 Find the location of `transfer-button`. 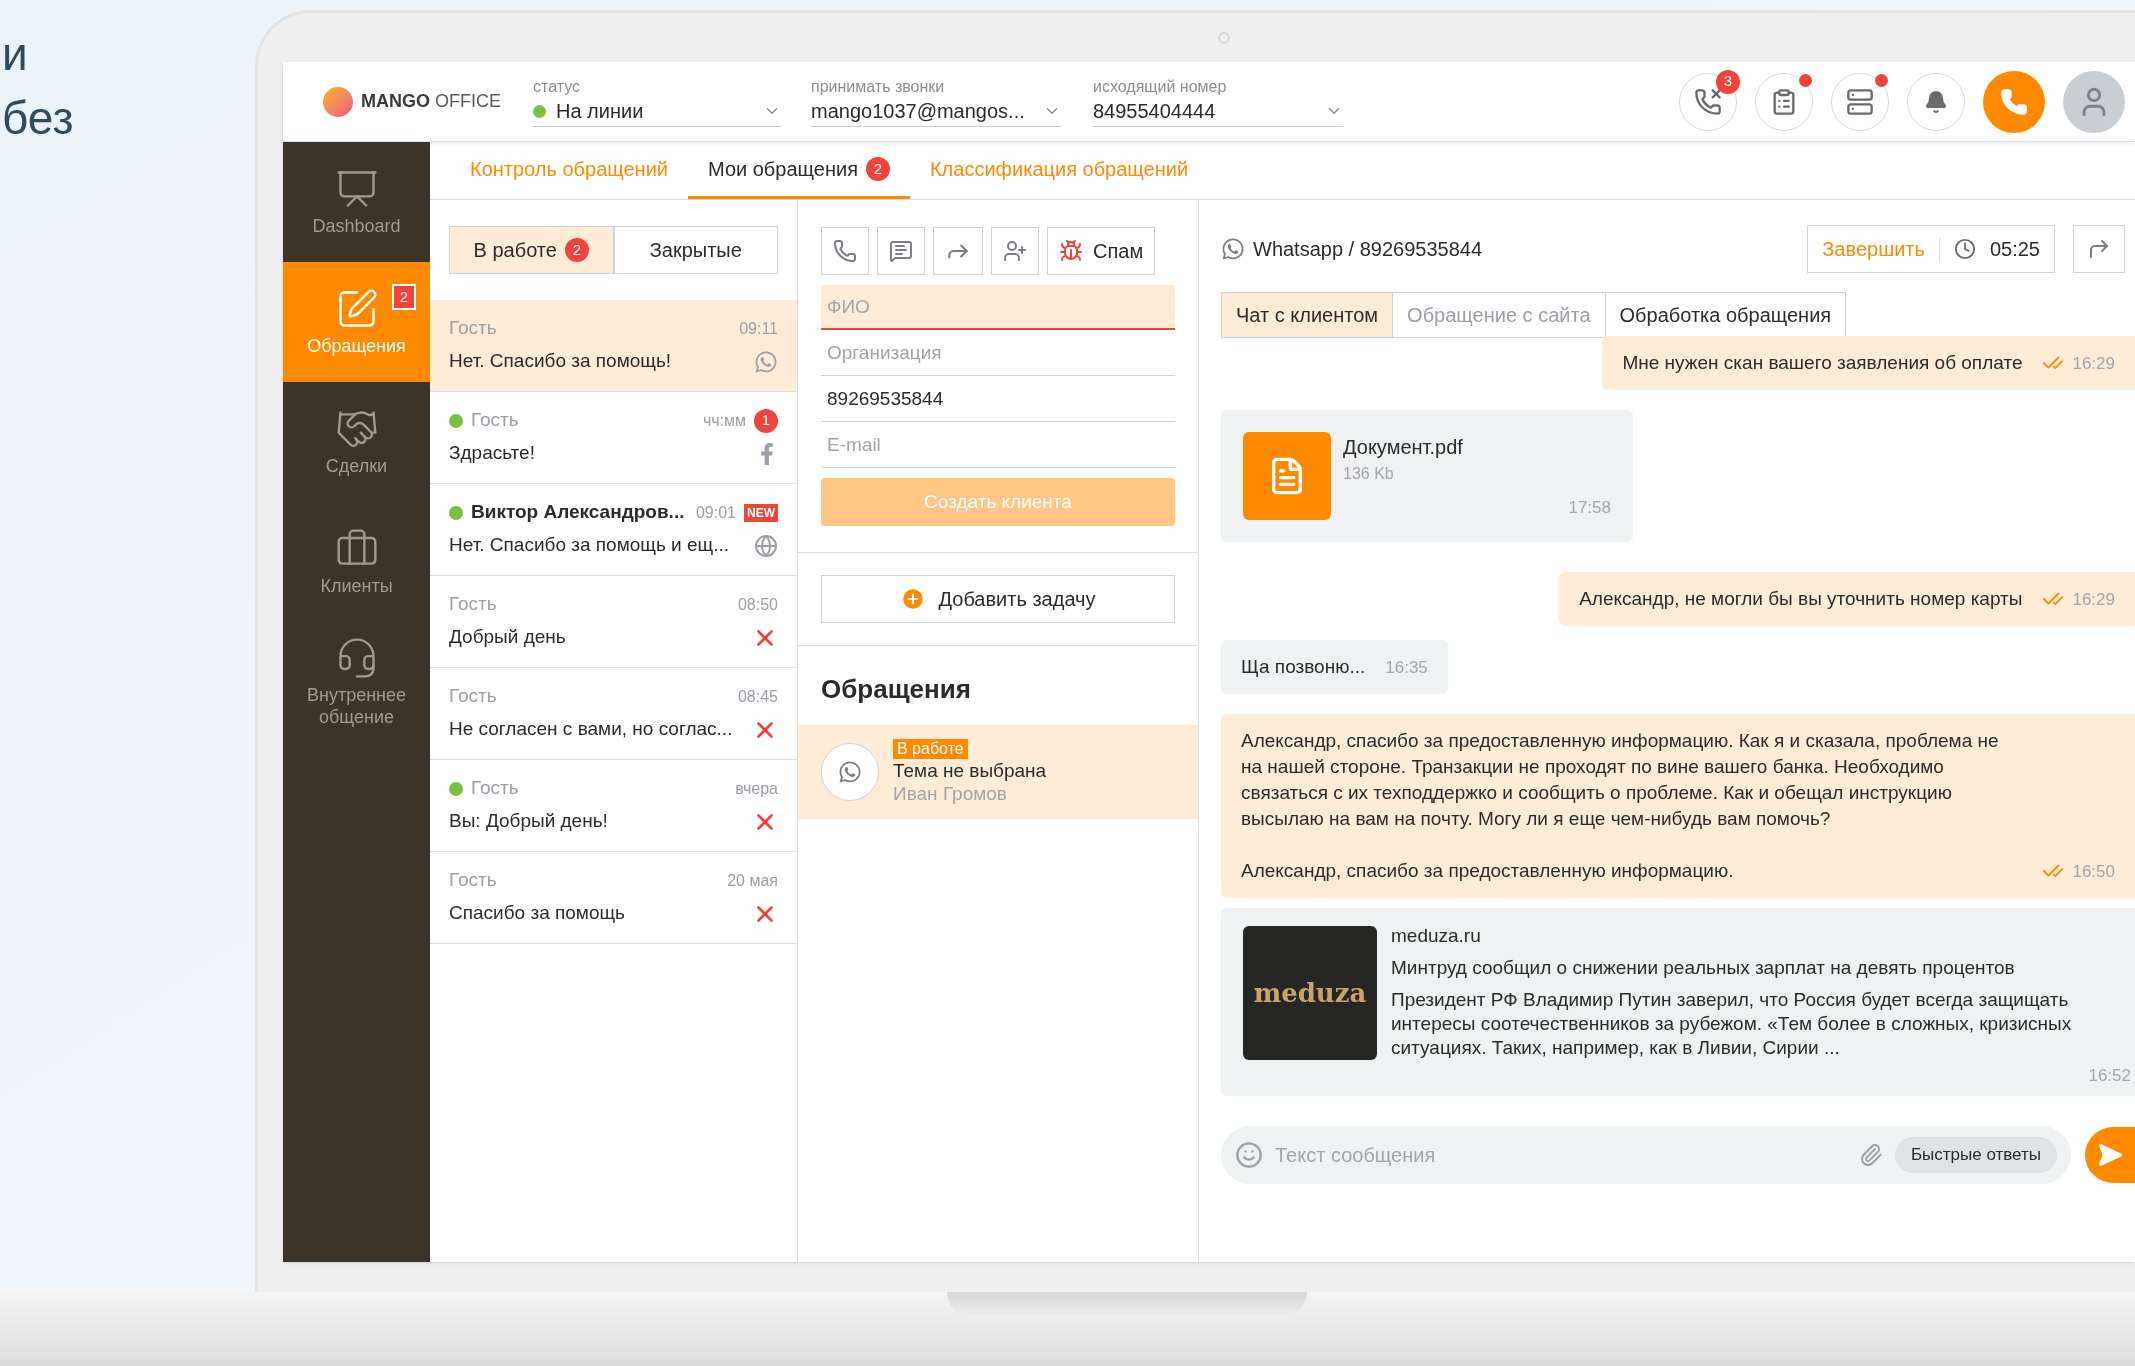

transfer-button is located at coordinates (2099, 249).